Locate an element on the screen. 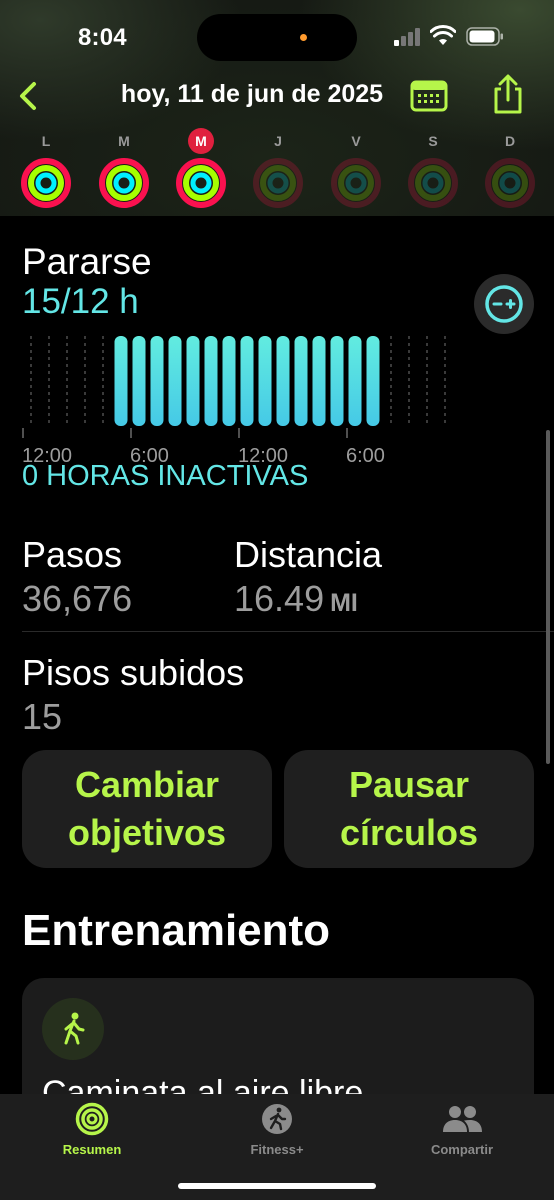 This screenshot has height=1200, width=554. page-title: hoy, 11 de jun de 2025 is located at coordinates (252, 94).